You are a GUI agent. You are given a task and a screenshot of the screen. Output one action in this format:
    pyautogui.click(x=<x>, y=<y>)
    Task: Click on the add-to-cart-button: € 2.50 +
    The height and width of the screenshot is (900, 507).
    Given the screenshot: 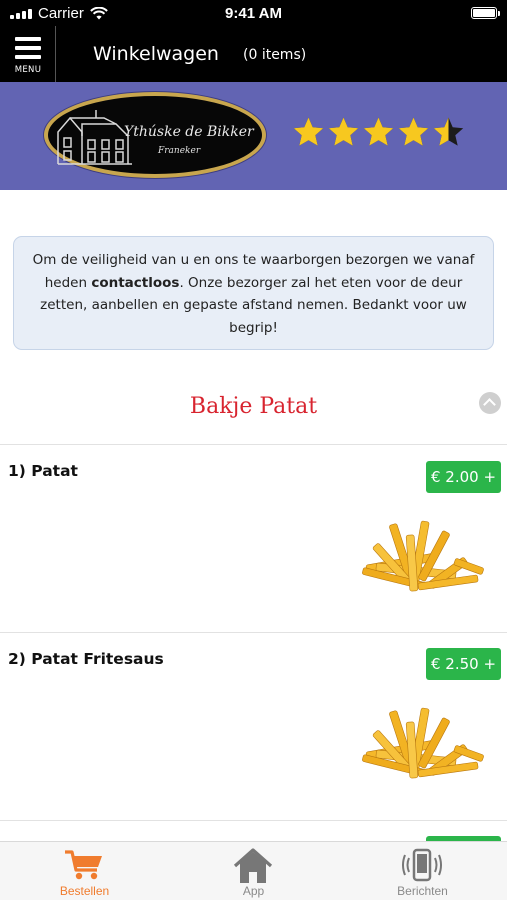 What is the action you would take?
    pyautogui.click(x=463, y=664)
    